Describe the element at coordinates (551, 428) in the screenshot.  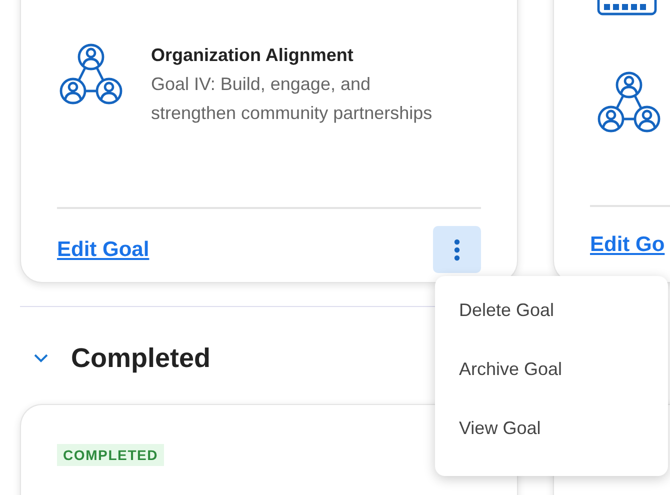
I see `menu-item: View Goal` at that location.